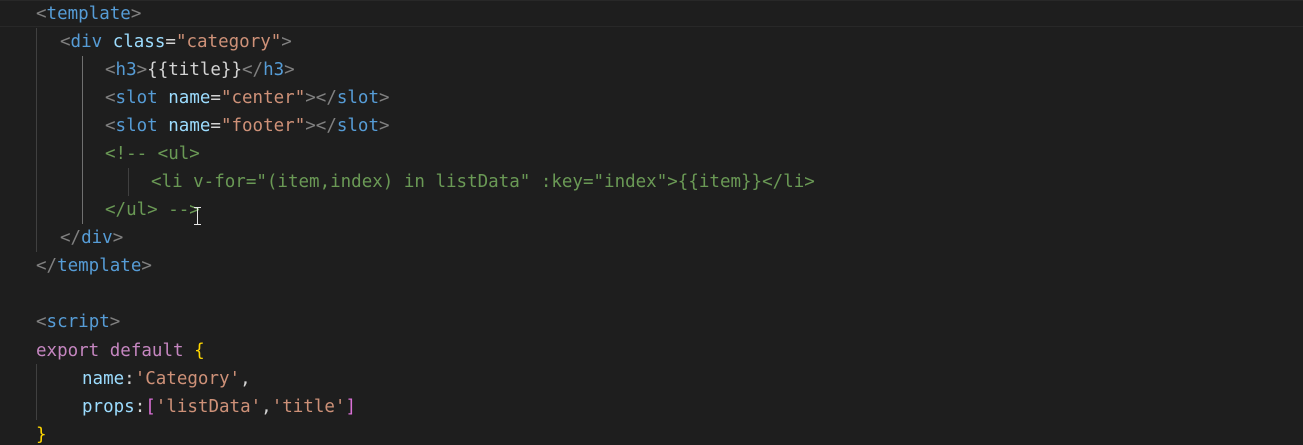 This screenshot has width=1303, height=445. I want to click on comment: <!-- <ul>, so click(152, 154).